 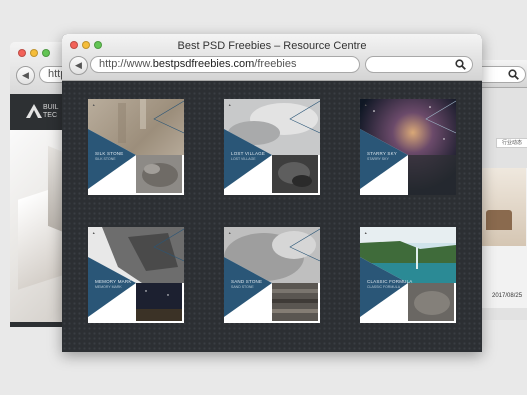 What do you see at coordinates (382, 153) in the screenshot?
I see `card-title: STARRY SKY` at bounding box center [382, 153].